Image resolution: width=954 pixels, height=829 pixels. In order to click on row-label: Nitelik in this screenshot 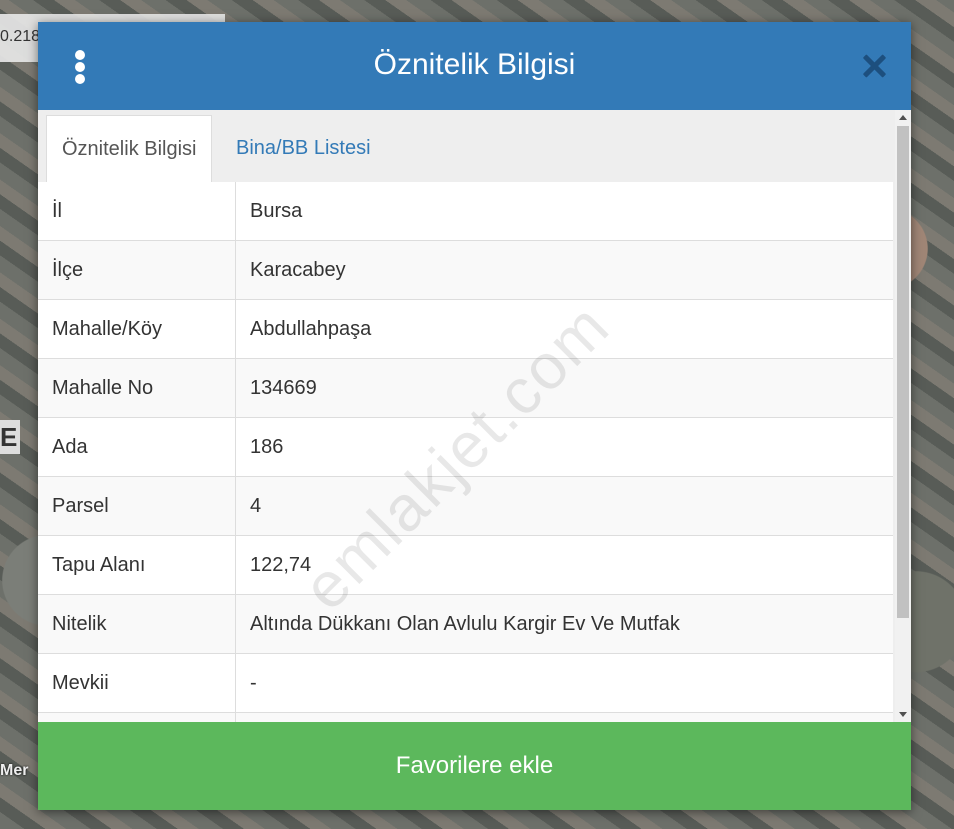, I will do `click(137, 624)`.